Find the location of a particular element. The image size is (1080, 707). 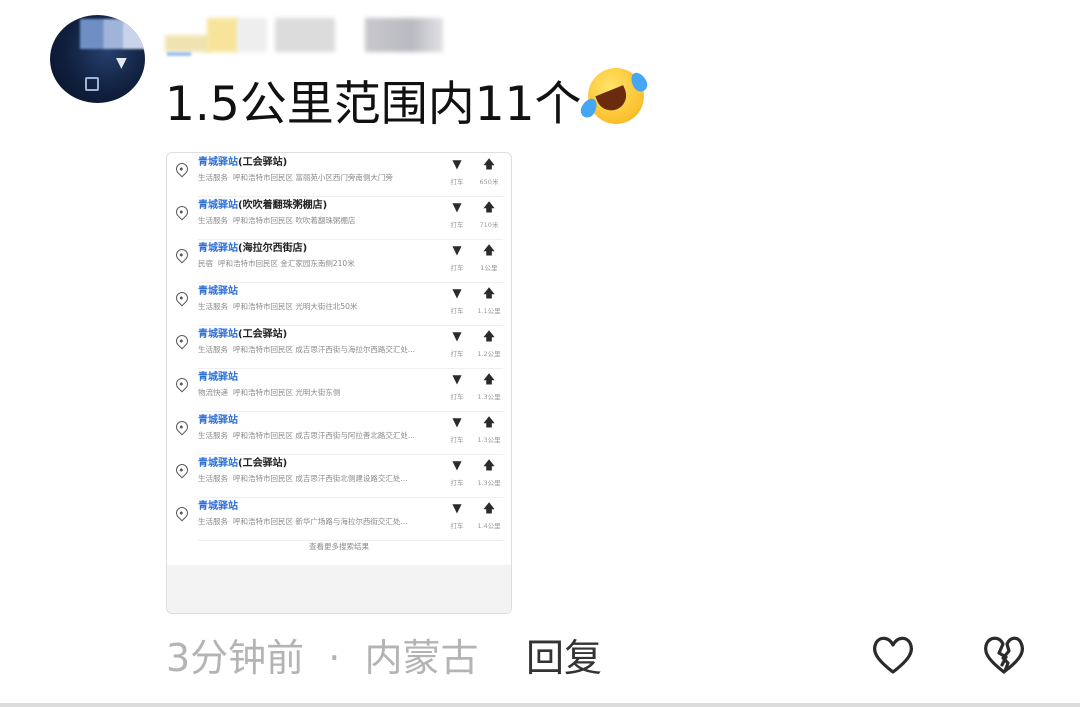

comment-time: 3分钟前 is located at coordinates (235, 658).